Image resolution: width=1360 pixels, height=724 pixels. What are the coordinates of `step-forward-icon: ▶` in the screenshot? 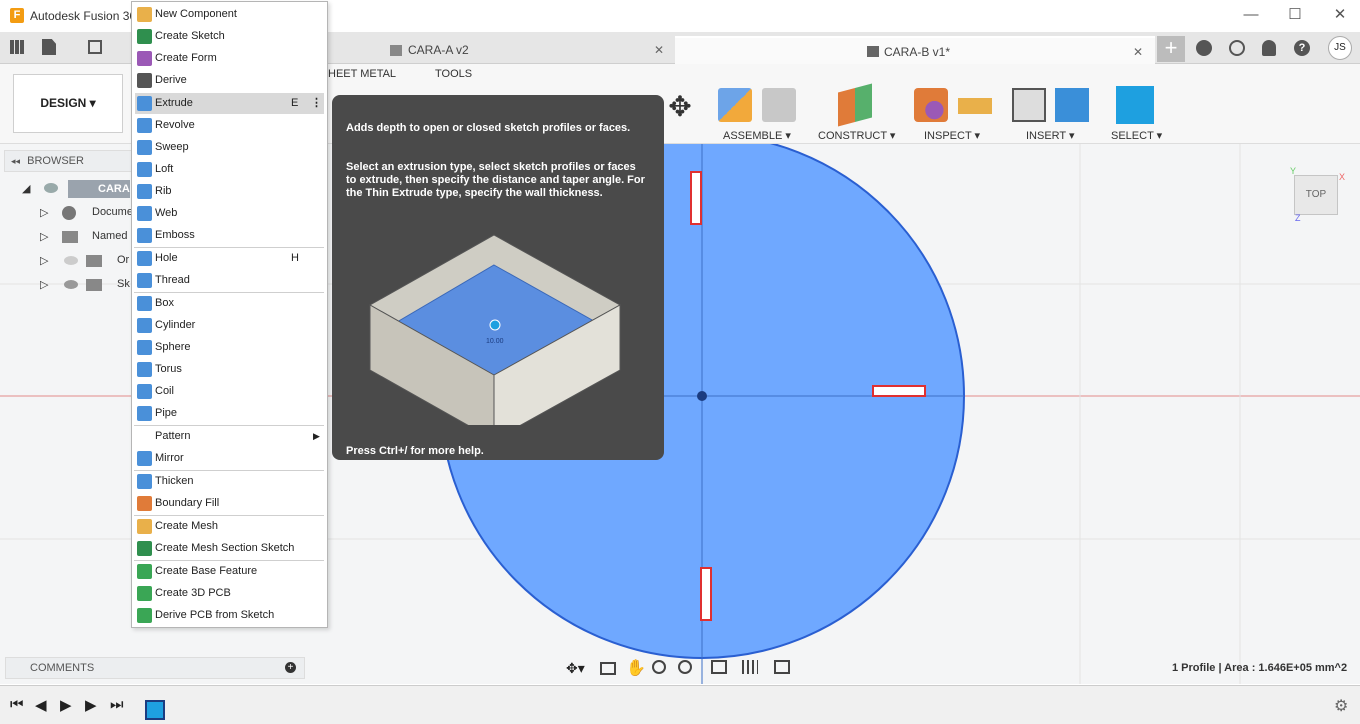 It's located at (91, 705).